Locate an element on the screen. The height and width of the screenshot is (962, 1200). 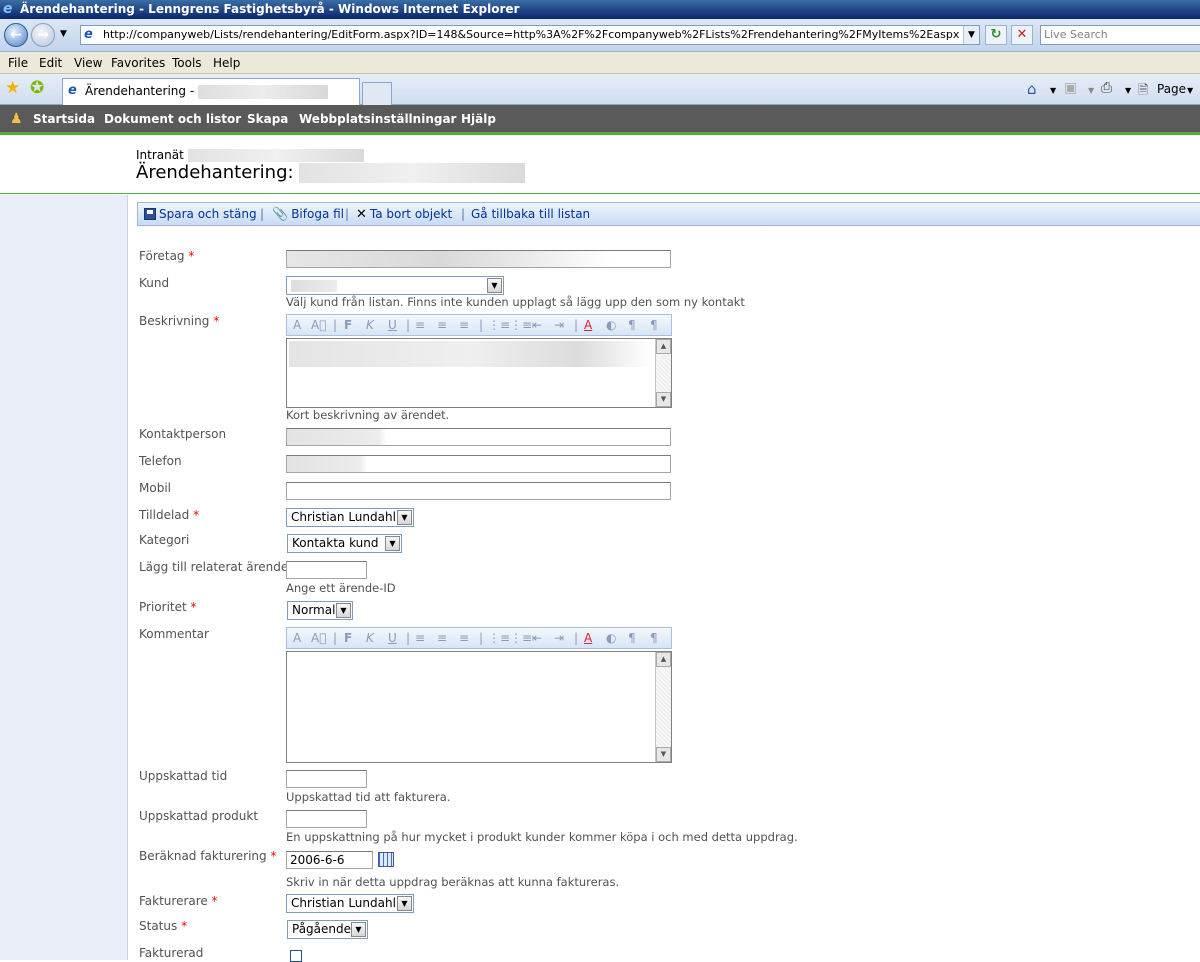
menu-edit: Edit is located at coordinates (50, 63).